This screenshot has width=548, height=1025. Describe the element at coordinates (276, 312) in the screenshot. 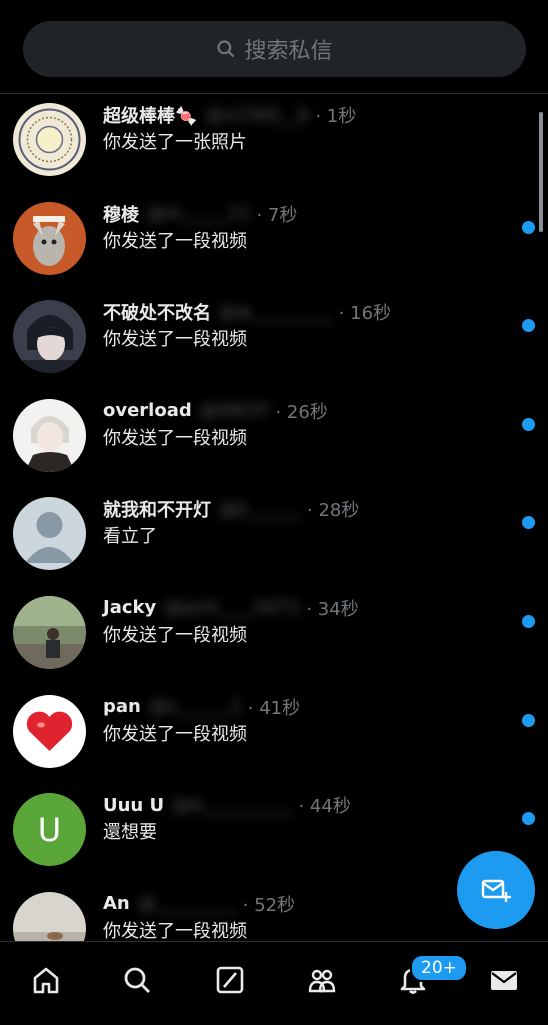

I see `conversation-handle: @w_________` at that location.